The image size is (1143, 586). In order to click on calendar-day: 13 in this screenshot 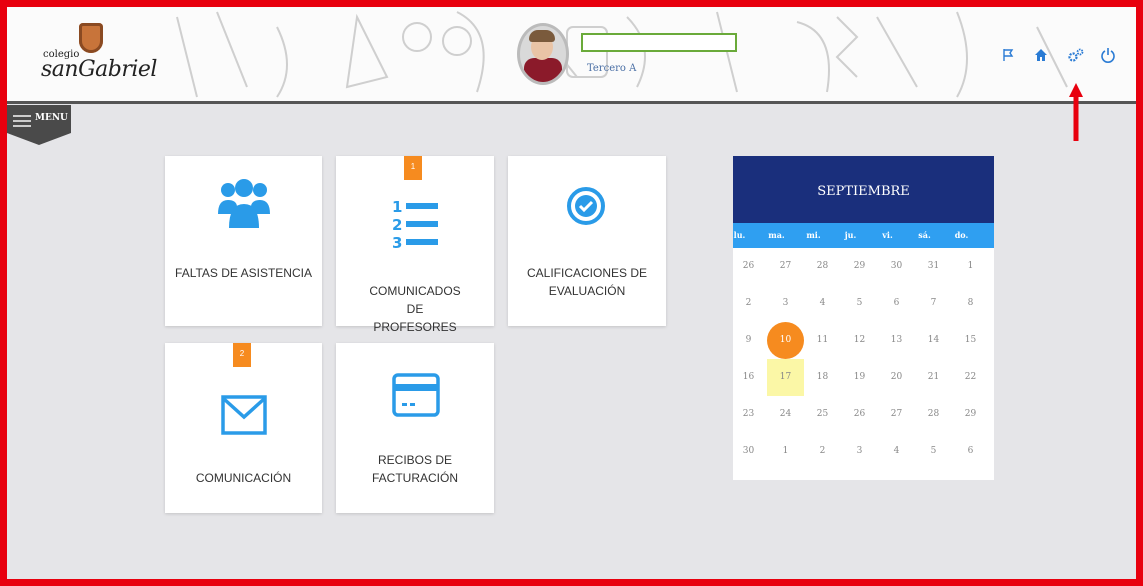, I will do `click(896, 340)`.